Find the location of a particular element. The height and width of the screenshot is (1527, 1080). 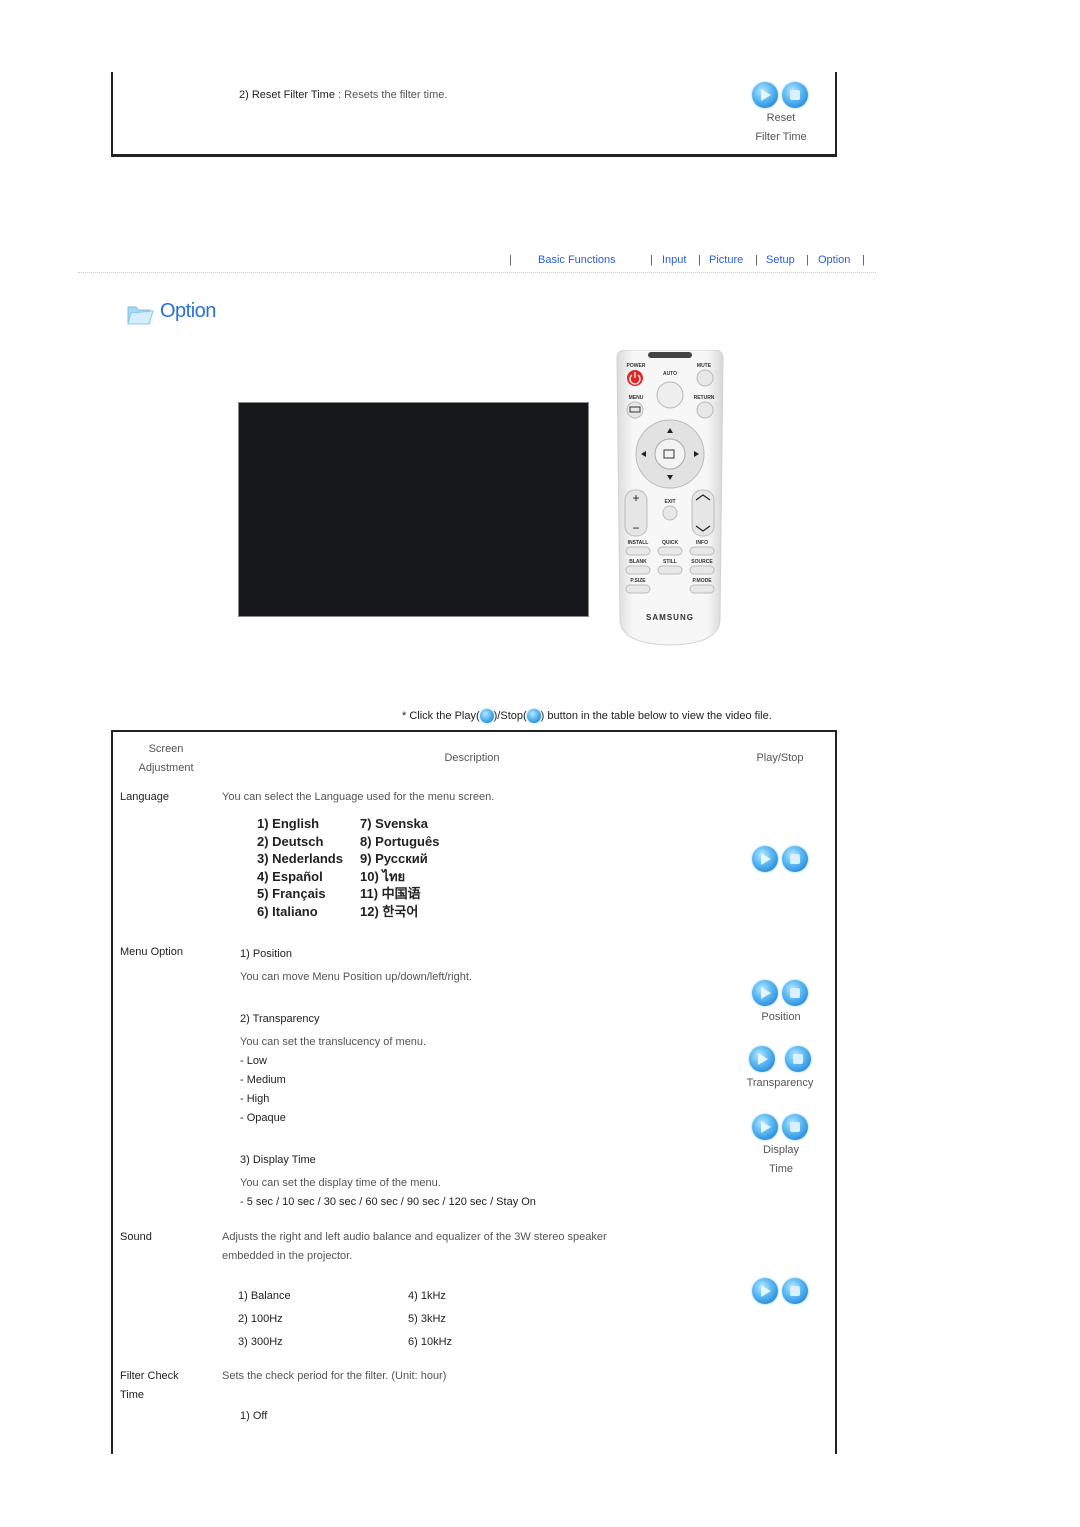

row-label-sound: Sound is located at coordinates (136, 1237).